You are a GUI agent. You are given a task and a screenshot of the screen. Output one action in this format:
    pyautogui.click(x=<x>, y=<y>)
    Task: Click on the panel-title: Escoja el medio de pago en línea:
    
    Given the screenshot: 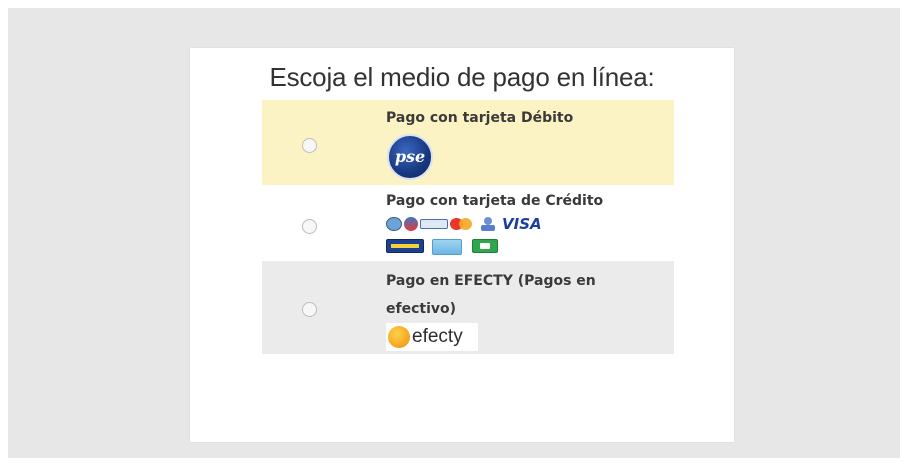 What is the action you would take?
    pyautogui.click(x=462, y=77)
    